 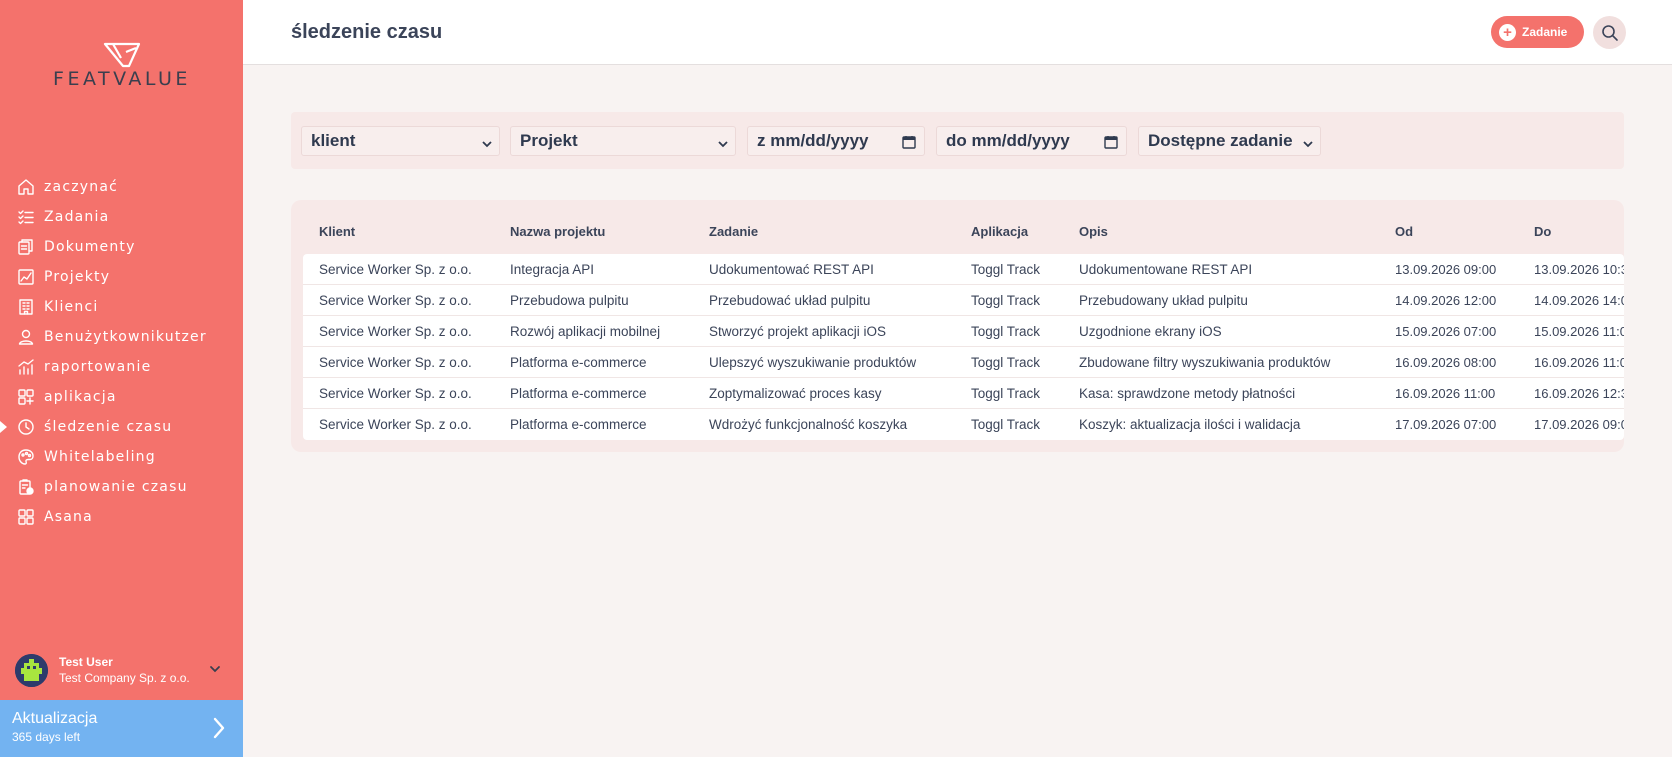 I want to click on date-from-input: z mm/dd/yyyy, so click(x=836, y=141).